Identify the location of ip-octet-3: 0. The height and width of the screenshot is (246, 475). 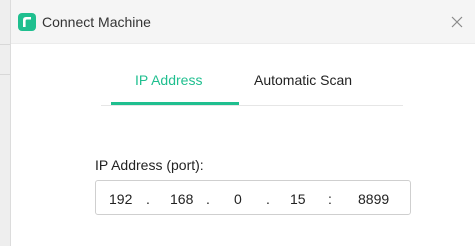
(238, 199).